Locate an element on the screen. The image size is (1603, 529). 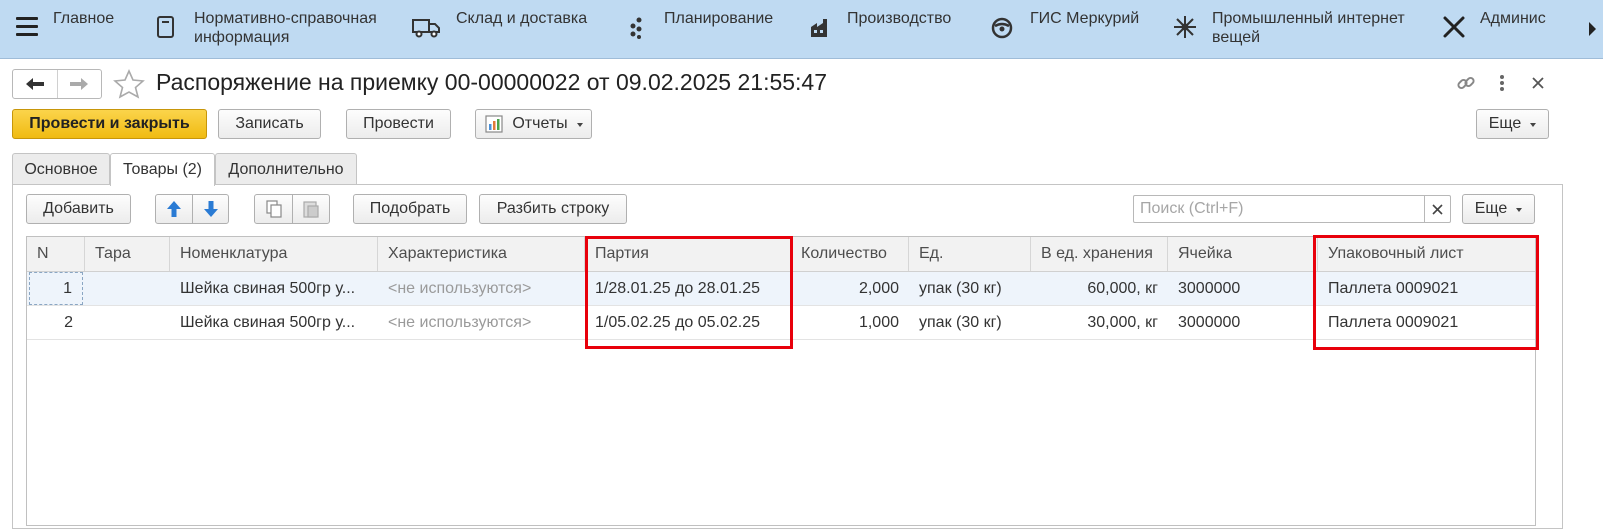
scroll-right-icon is located at coordinates (1592, 29).